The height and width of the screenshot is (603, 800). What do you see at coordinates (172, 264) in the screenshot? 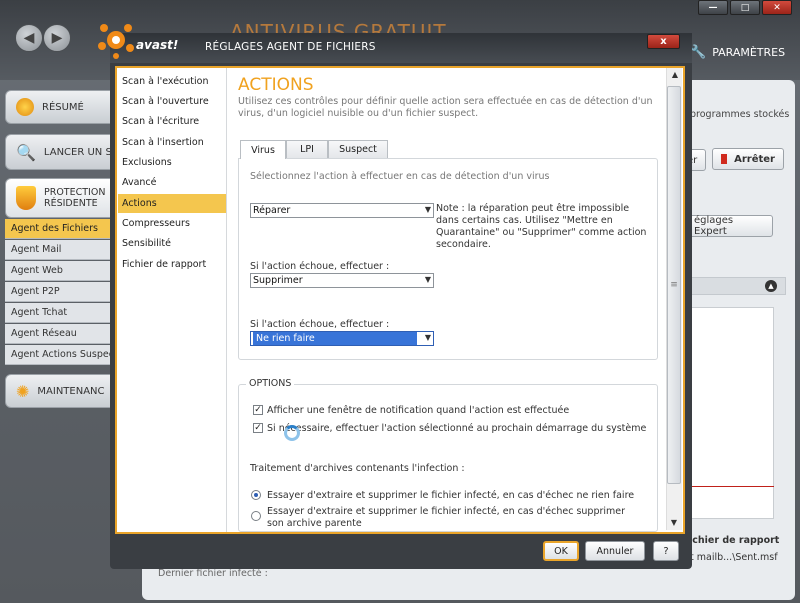
I see `nav-report-file: Fichier de rapport` at bounding box center [172, 264].